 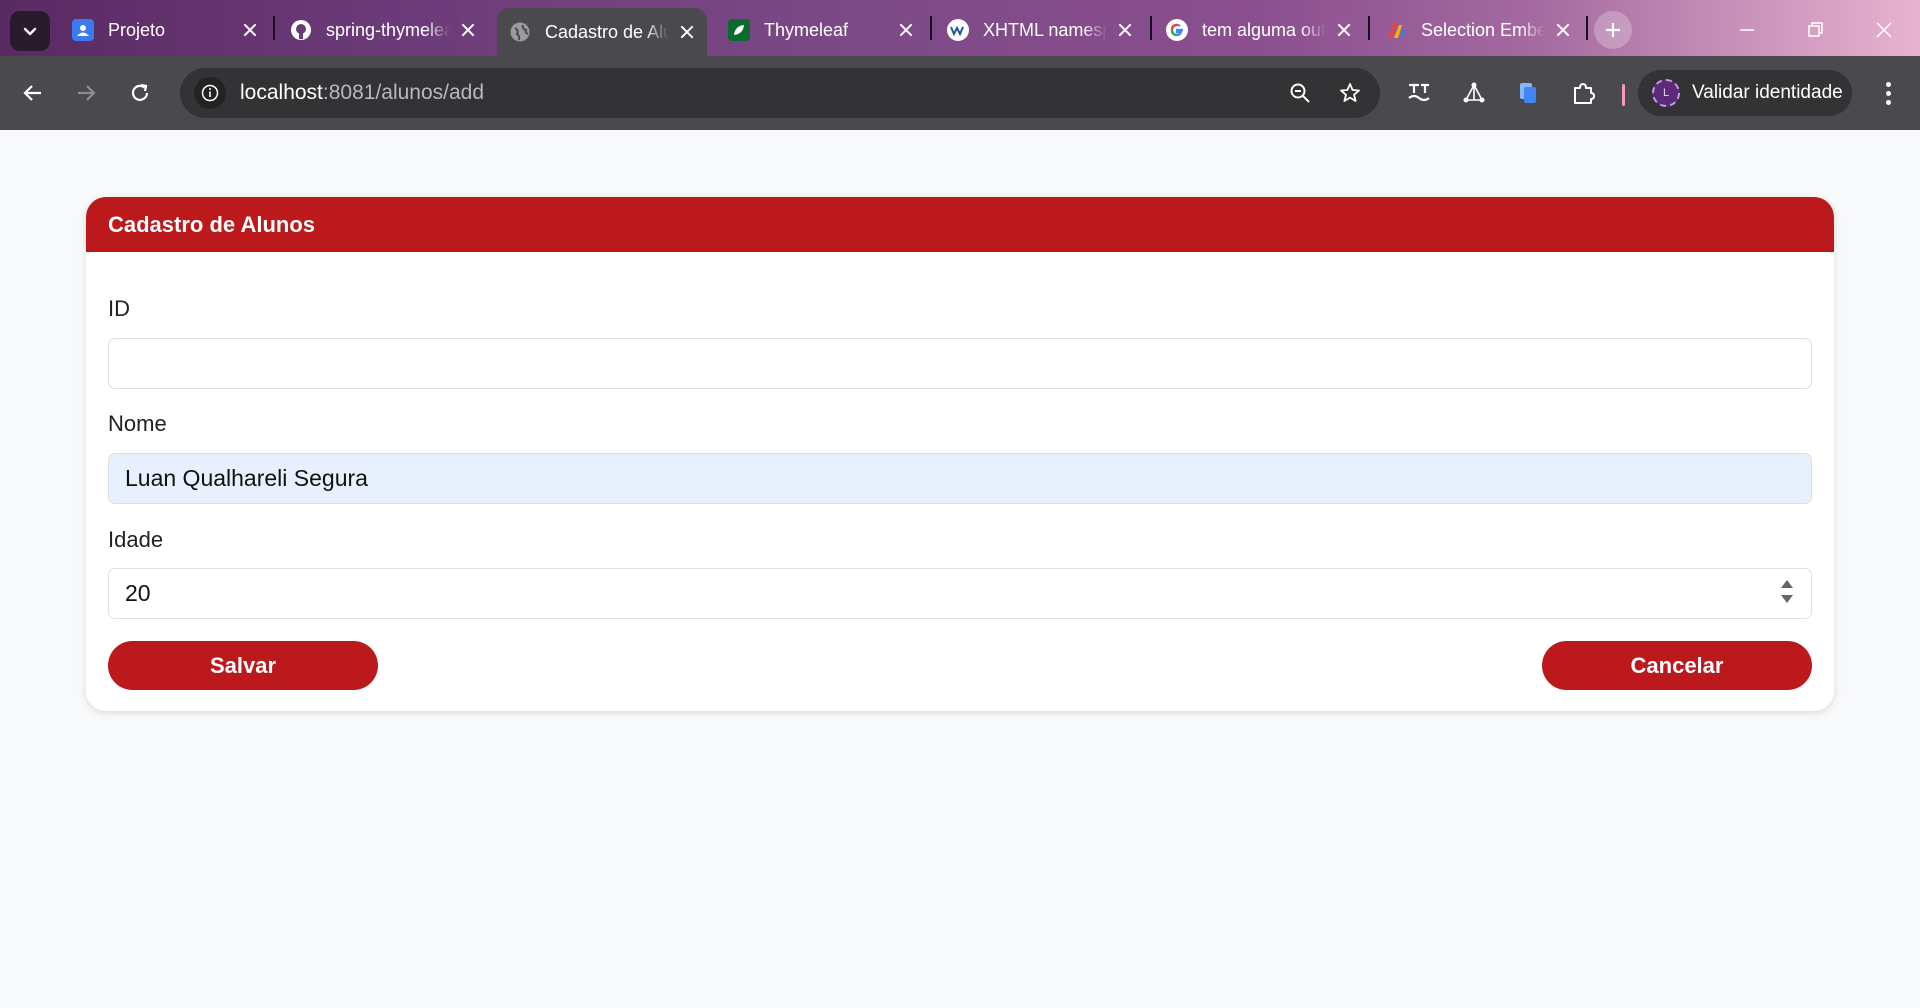 I want to click on number-spinner, so click(x=1787, y=591).